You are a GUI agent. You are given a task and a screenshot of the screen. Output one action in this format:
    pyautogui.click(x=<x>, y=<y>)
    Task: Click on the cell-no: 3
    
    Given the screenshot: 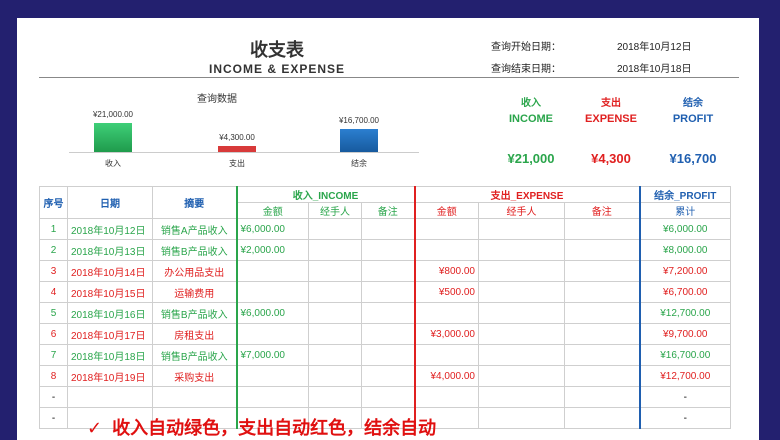 What is the action you would take?
    pyautogui.click(x=53, y=271)
    